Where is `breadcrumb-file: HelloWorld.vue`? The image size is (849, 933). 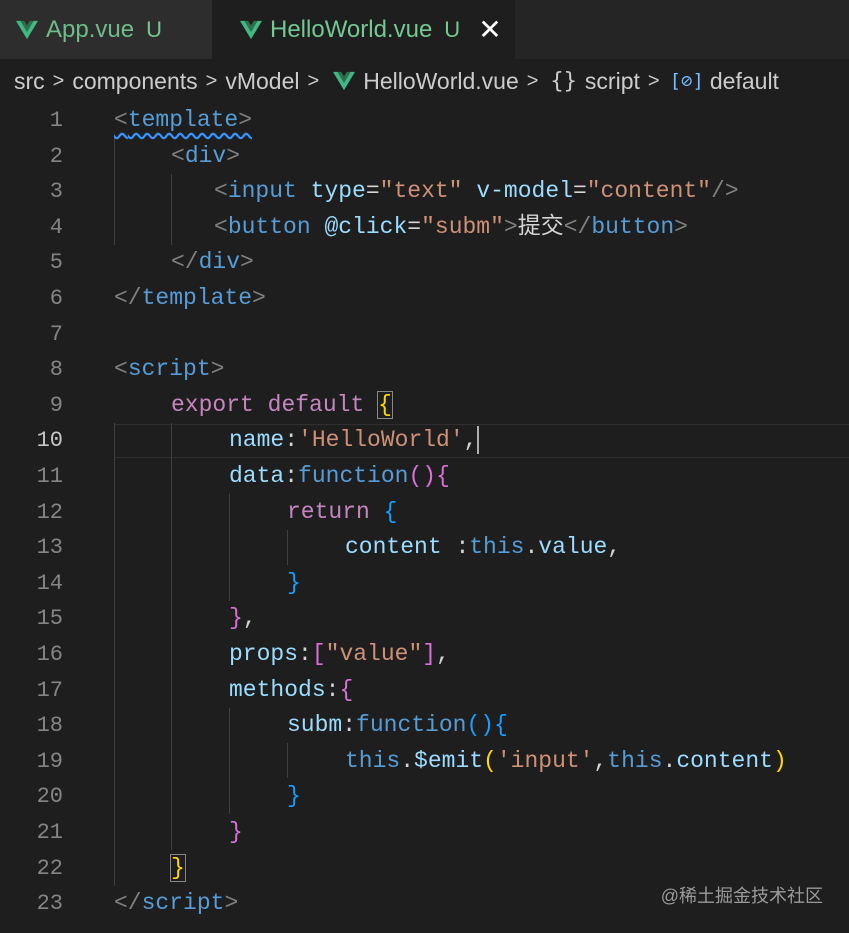
breadcrumb-file: HelloWorld.vue is located at coordinates (441, 81).